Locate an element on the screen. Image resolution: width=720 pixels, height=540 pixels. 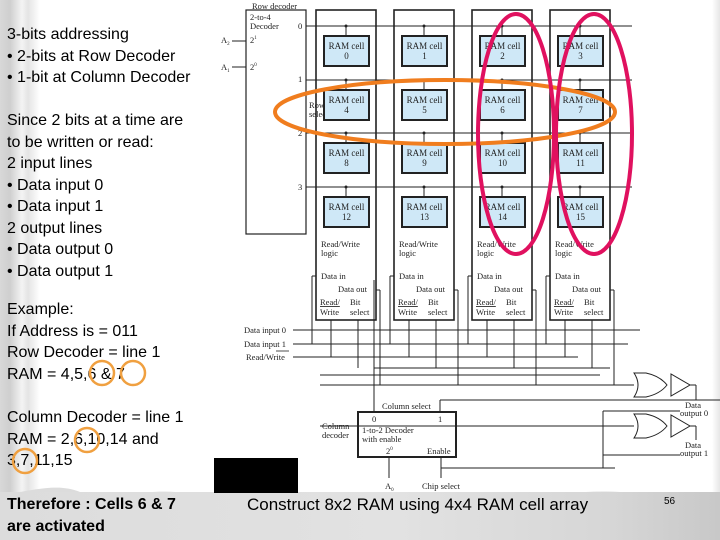
ram-cell-number: 13 is located at coordinates (425, 217).